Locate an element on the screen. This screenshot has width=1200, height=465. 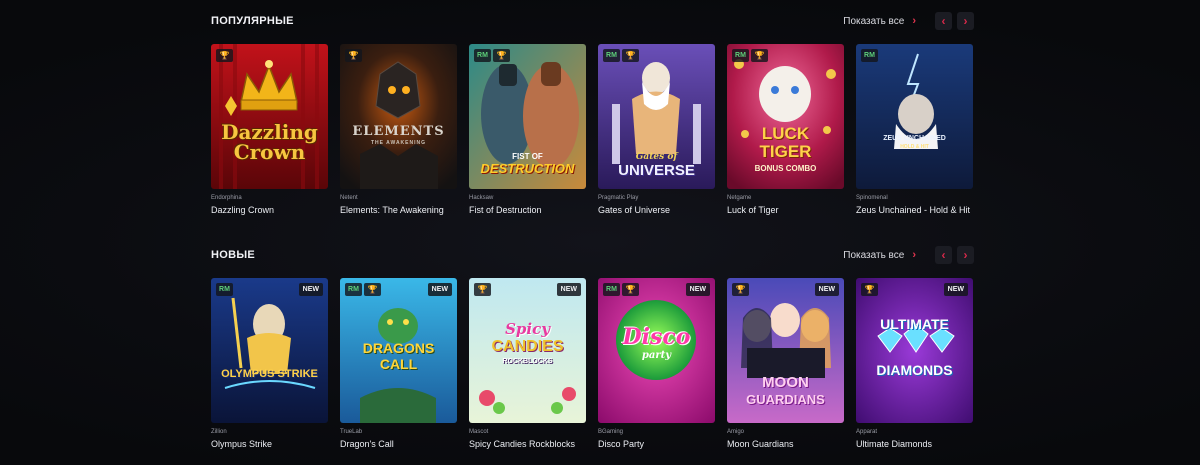
game-thumbnail: ULTIMATE DIAMONDS 🏆 NEW is located at coordinates (914, 350).